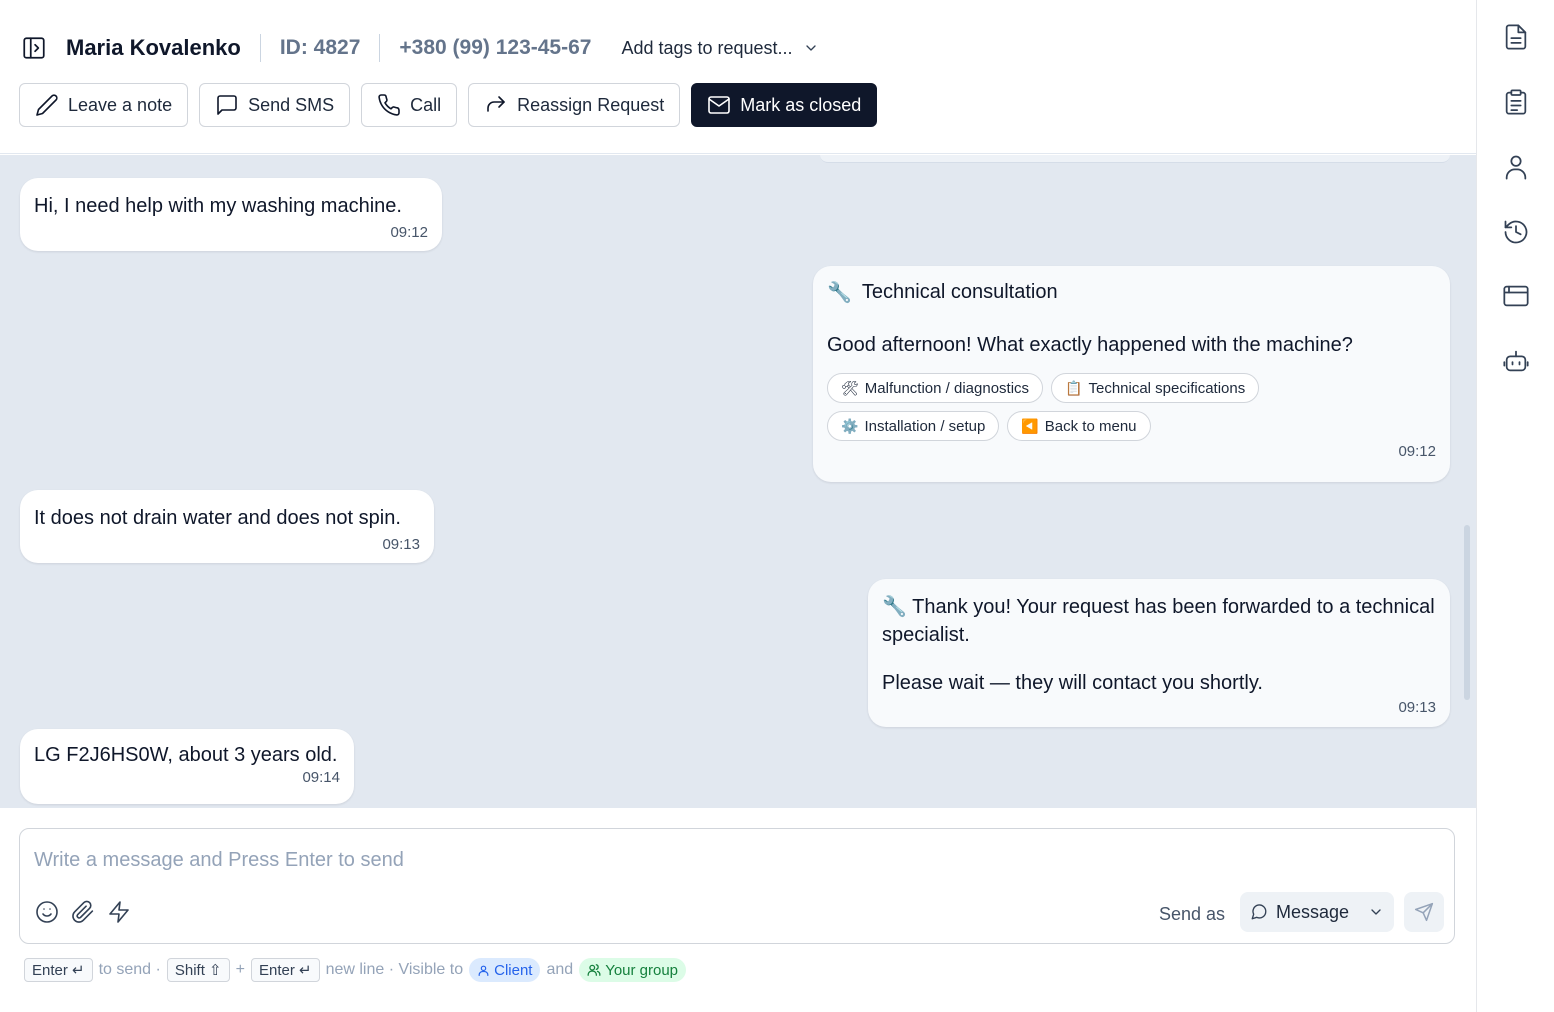  I want to click on send-sms-button: Send SMS, so click(275, 105).